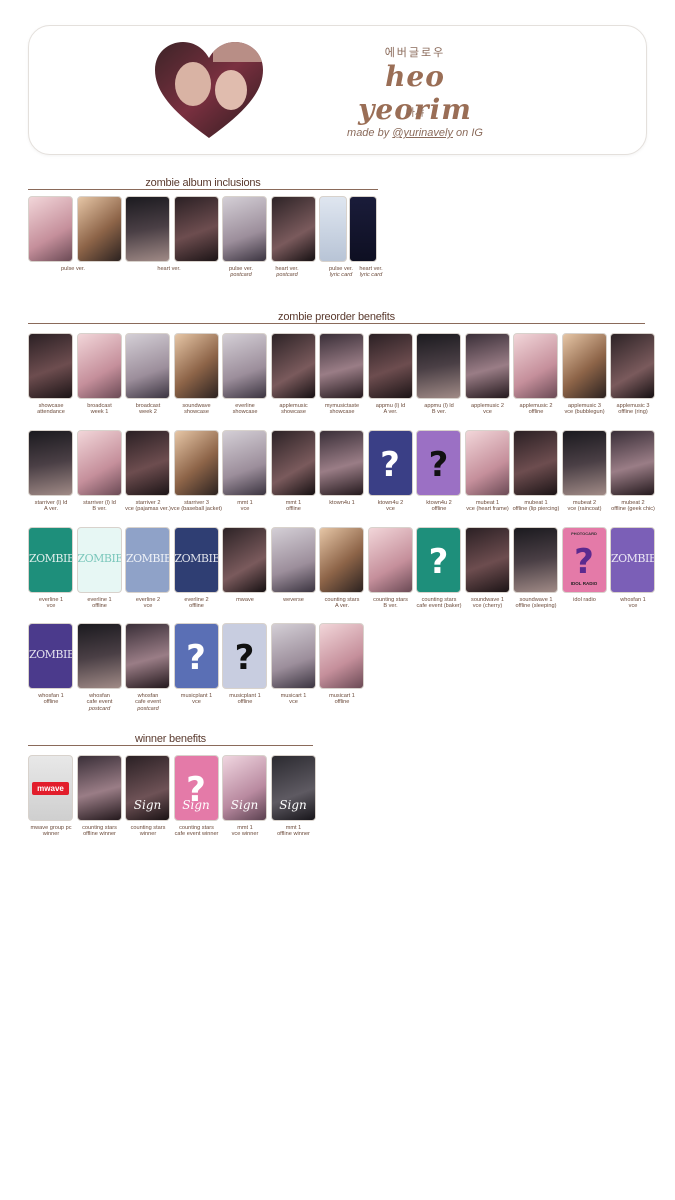 This screenshot has width=675, height=1200. Describe the element at coordinates (536, 503) in the screenshot. I see `caption-line: mubeat 1` at that location.